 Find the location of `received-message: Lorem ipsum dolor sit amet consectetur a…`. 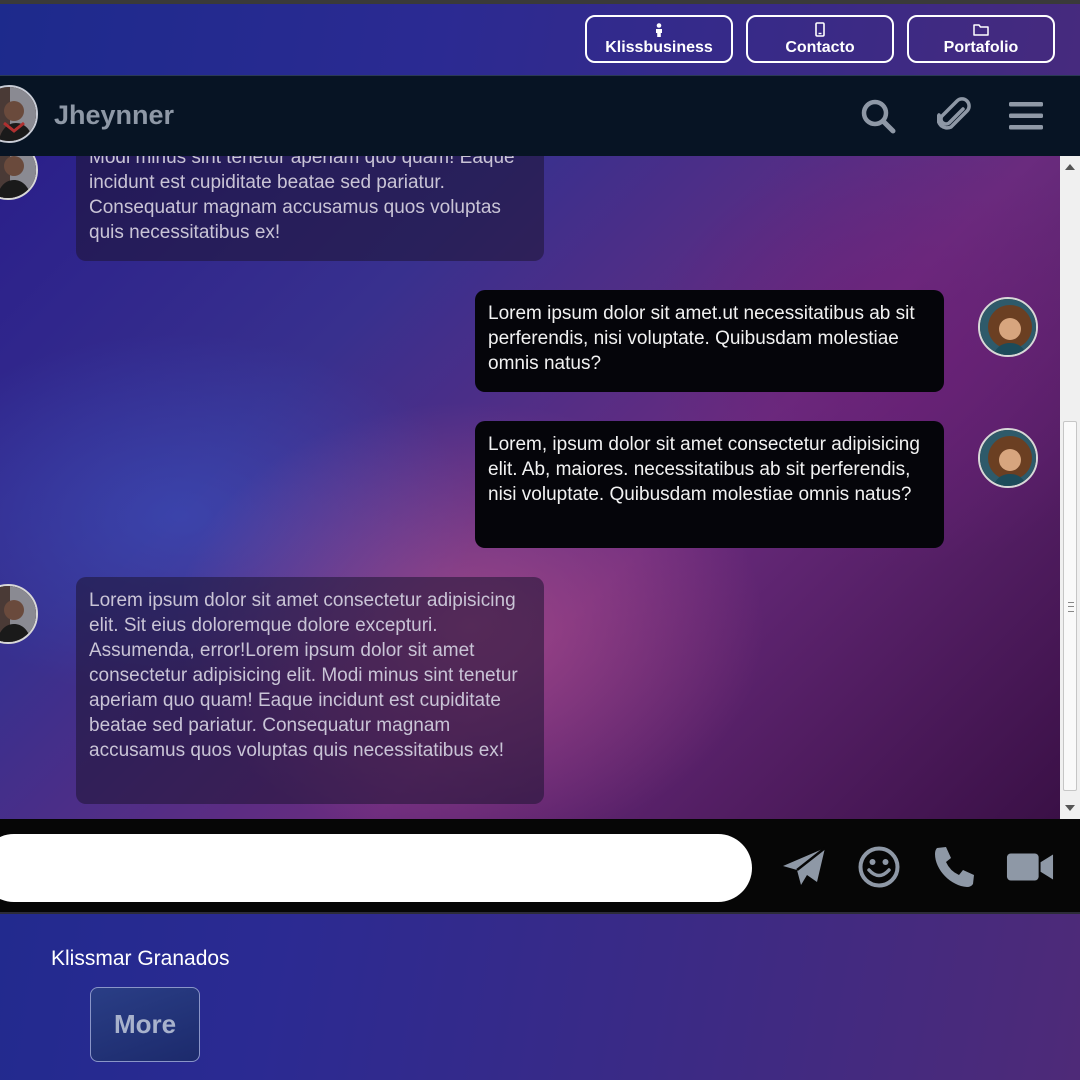

received-message: Lorem ipsum dolor sit amet consectetur a… is located at coordinates (310, 690).